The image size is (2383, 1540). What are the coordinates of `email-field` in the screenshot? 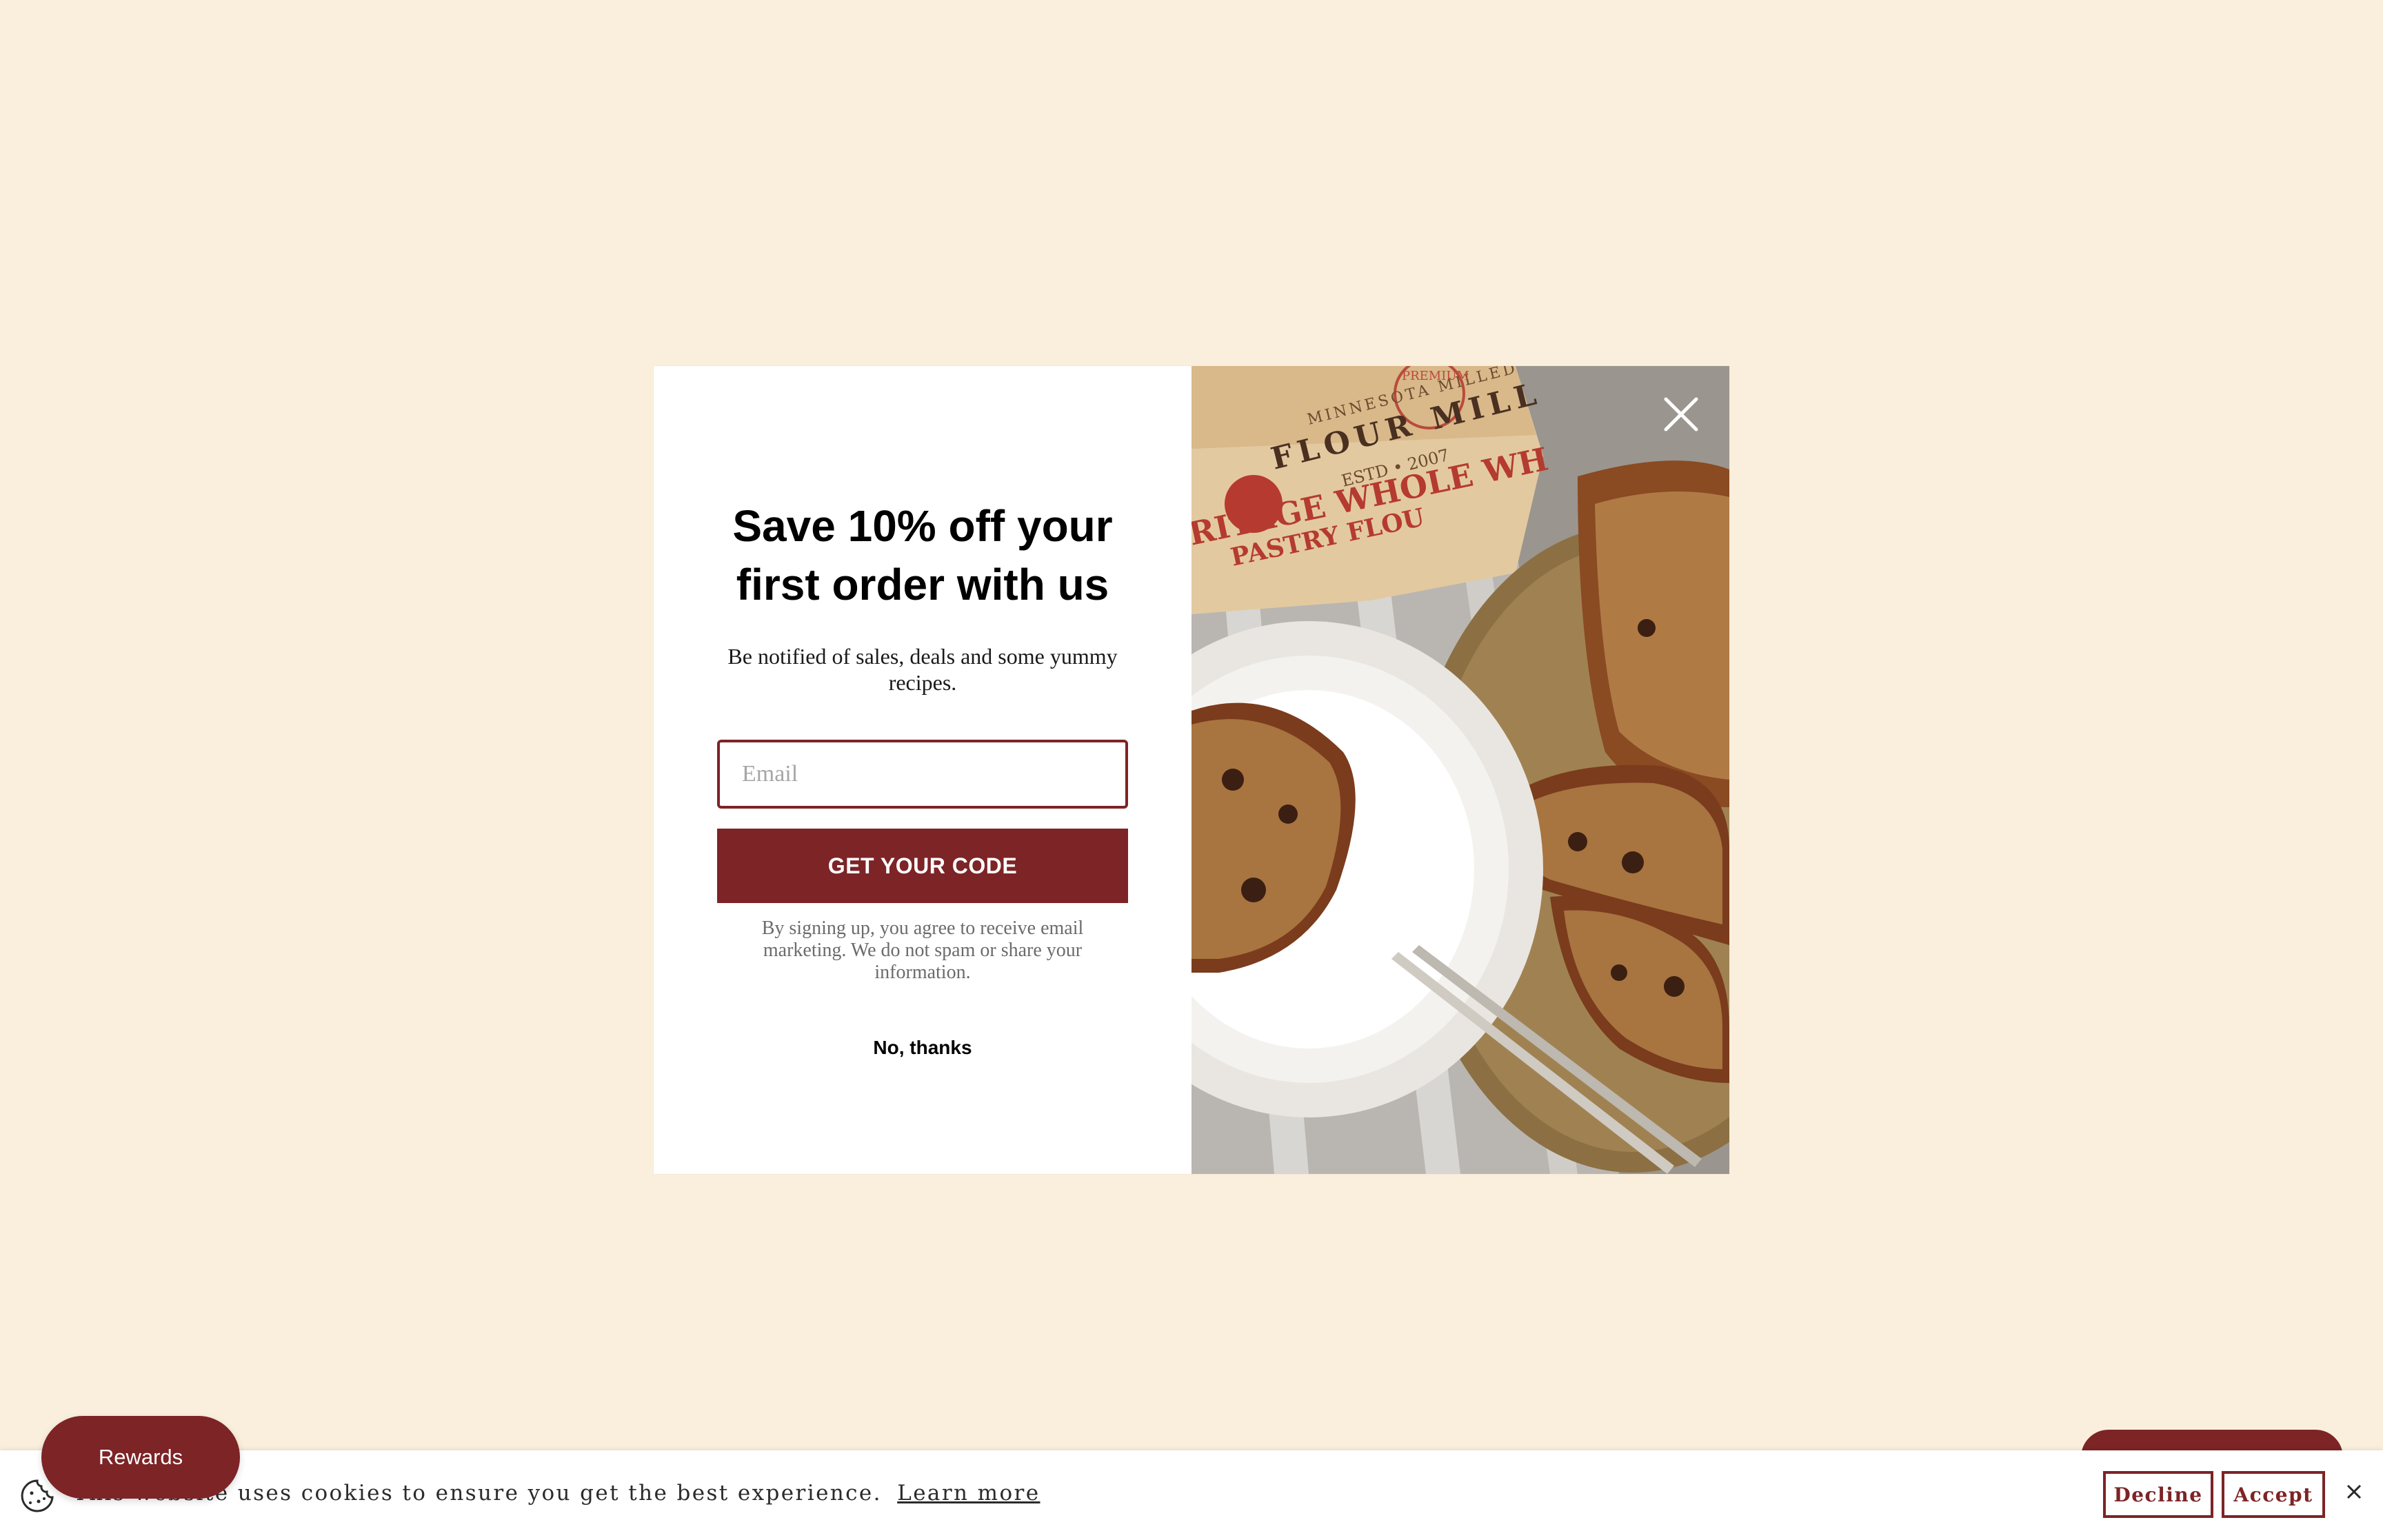 It's located at (922, 775).